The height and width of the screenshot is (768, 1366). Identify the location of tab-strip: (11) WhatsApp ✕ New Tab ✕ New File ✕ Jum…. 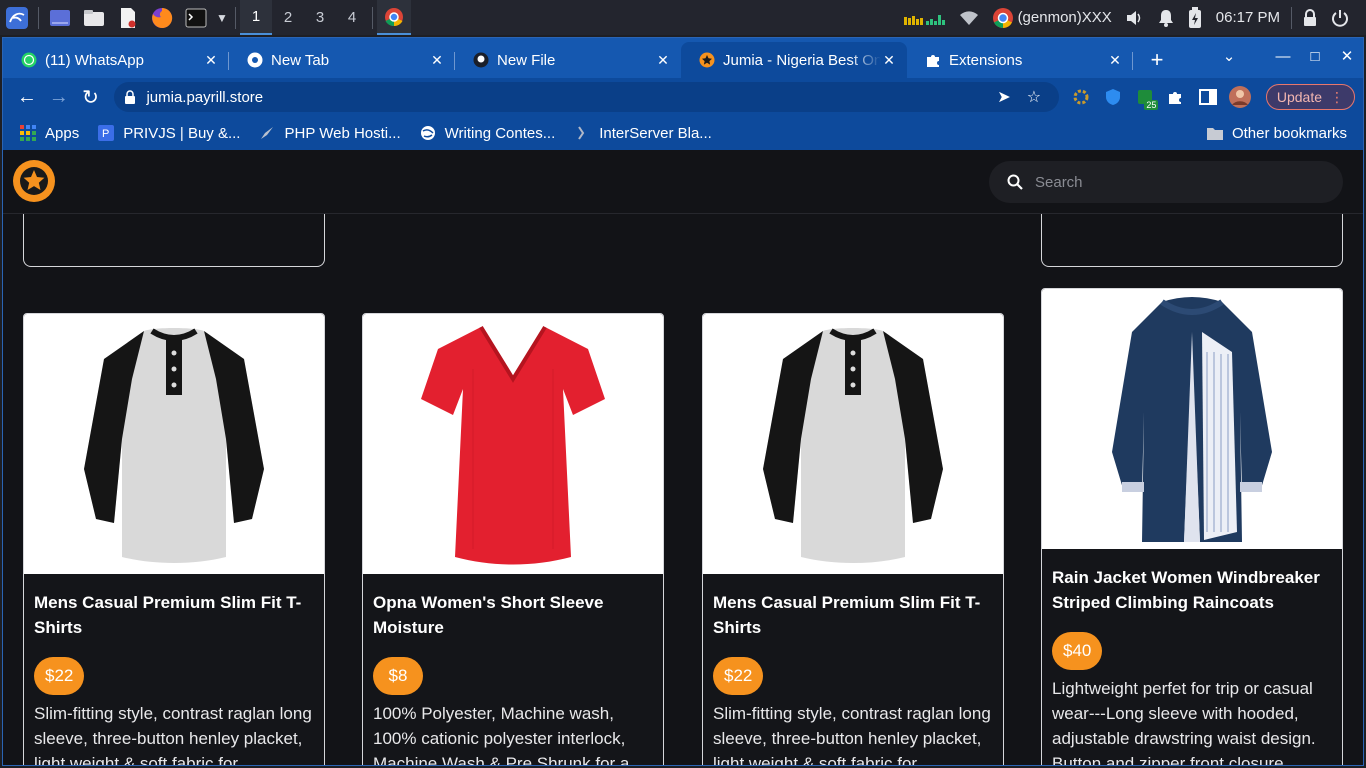
(683, 58).